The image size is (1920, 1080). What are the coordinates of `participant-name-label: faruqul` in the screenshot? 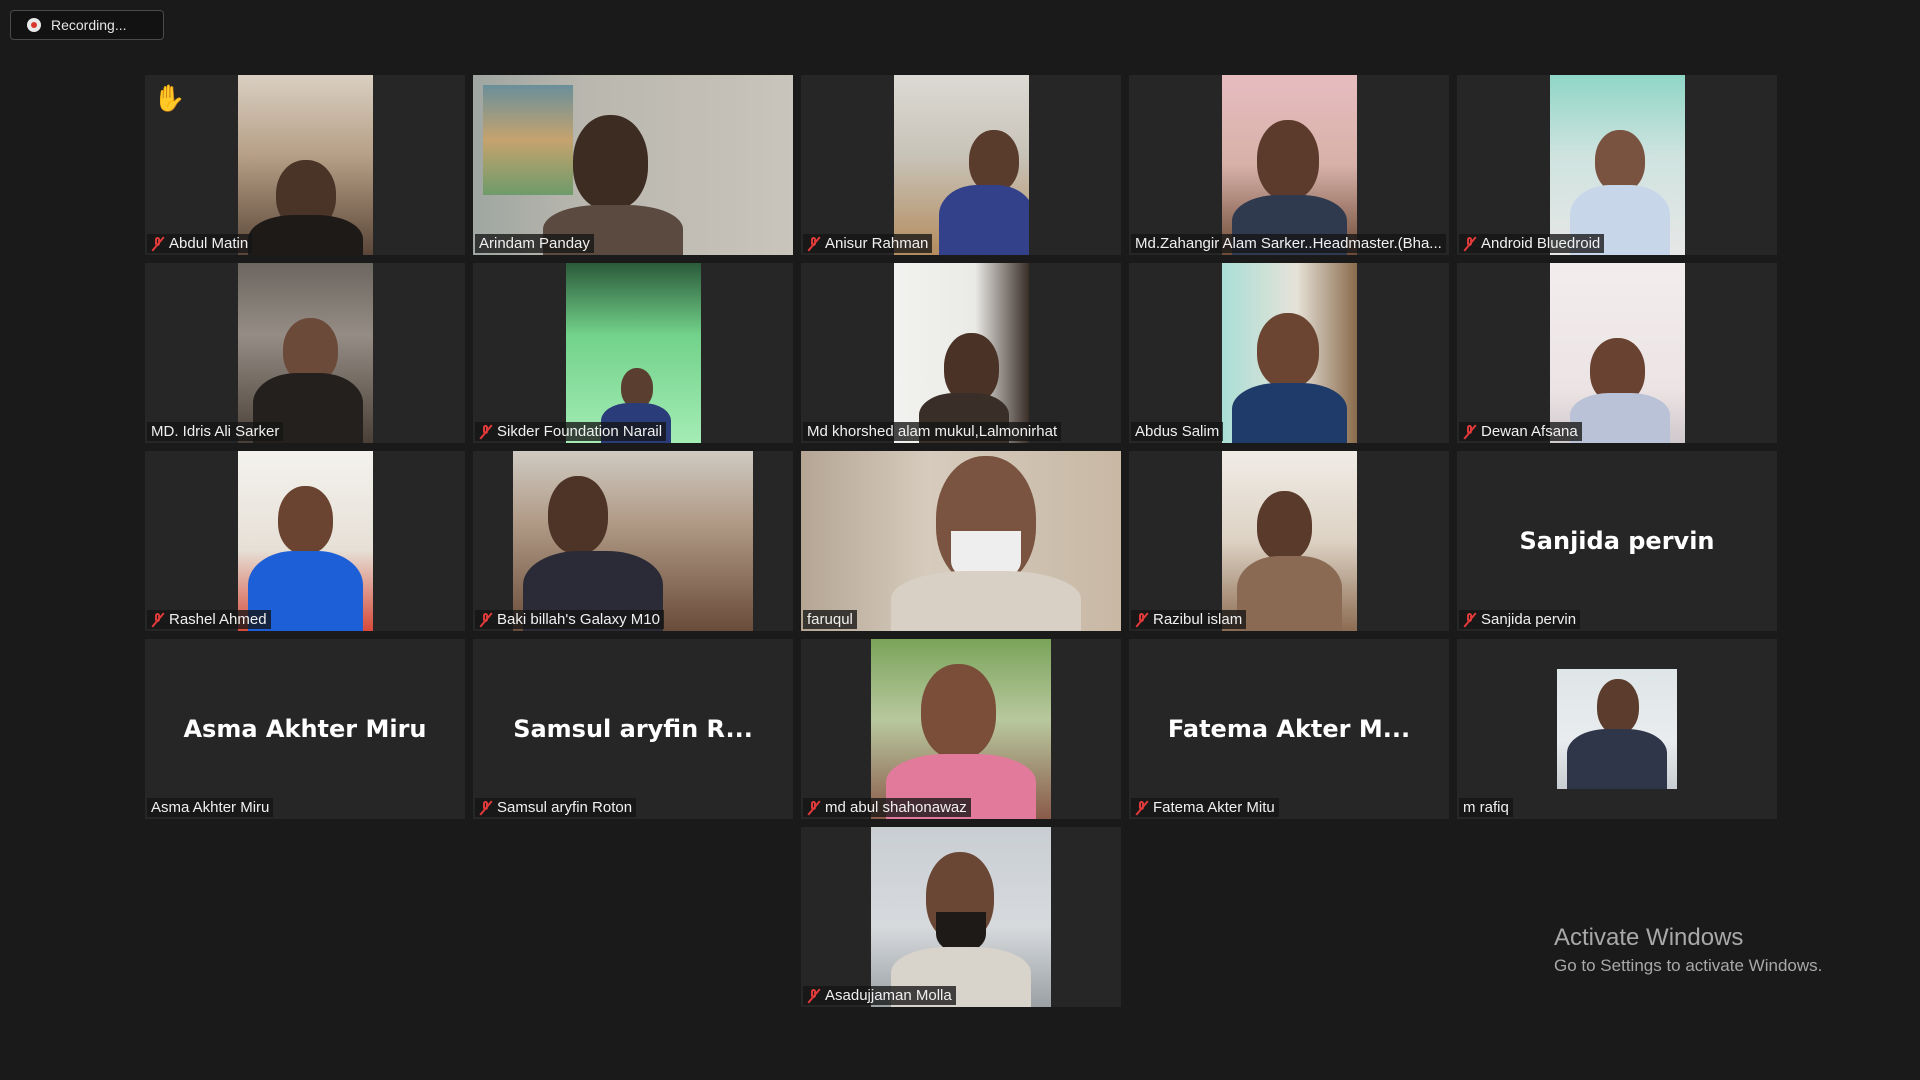 It's located at (830, 619).